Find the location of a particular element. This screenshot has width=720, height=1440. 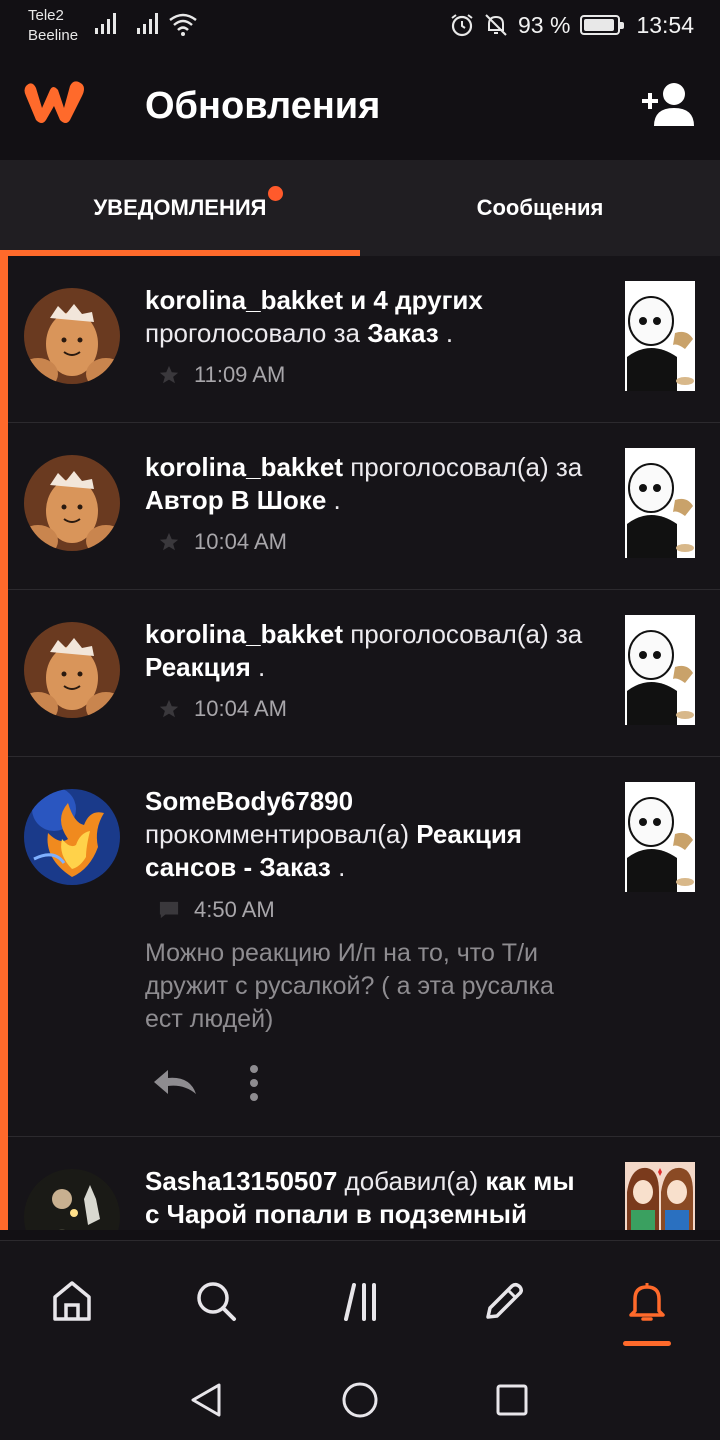

library-icon is located at coordinates (360, 1302).